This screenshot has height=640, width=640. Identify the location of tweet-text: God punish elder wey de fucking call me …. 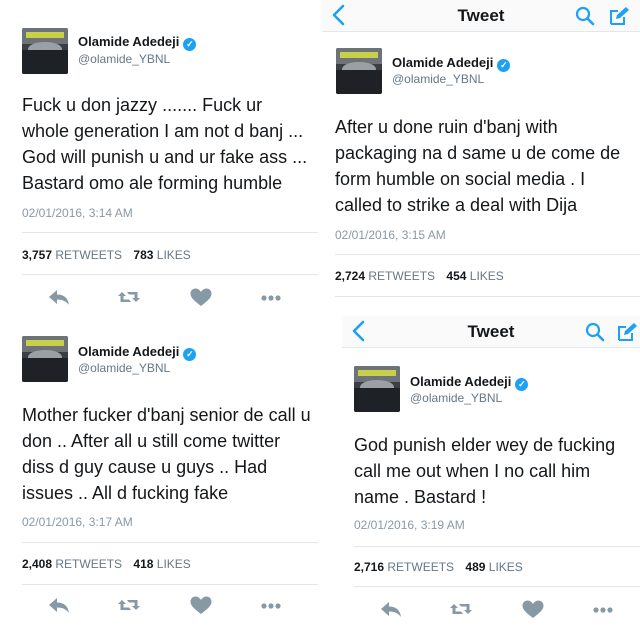
(485, 471).